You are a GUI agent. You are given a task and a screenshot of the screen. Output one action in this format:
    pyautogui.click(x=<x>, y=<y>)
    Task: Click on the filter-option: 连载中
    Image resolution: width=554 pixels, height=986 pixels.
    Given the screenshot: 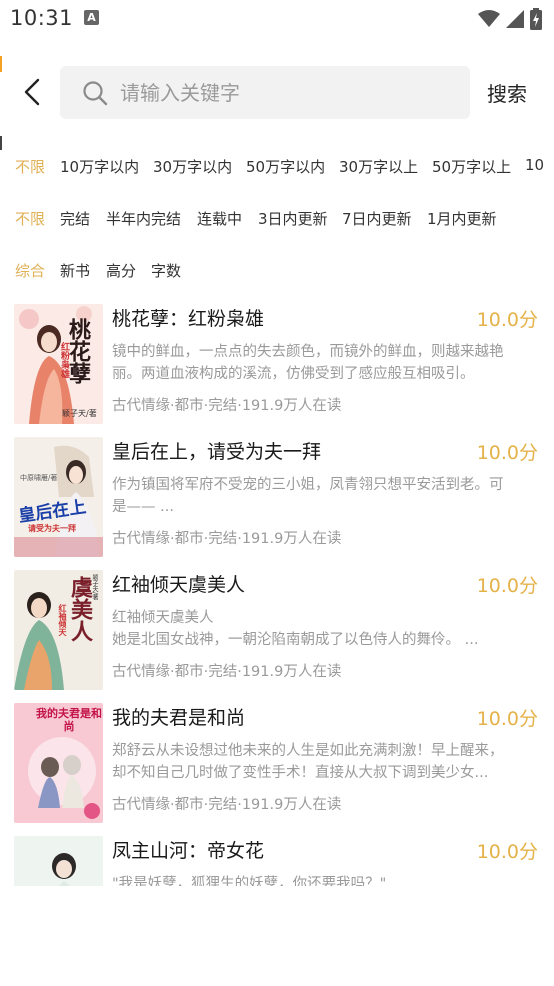 What is the action you would take?
    pyautogui.click(x=219, y=218)
    